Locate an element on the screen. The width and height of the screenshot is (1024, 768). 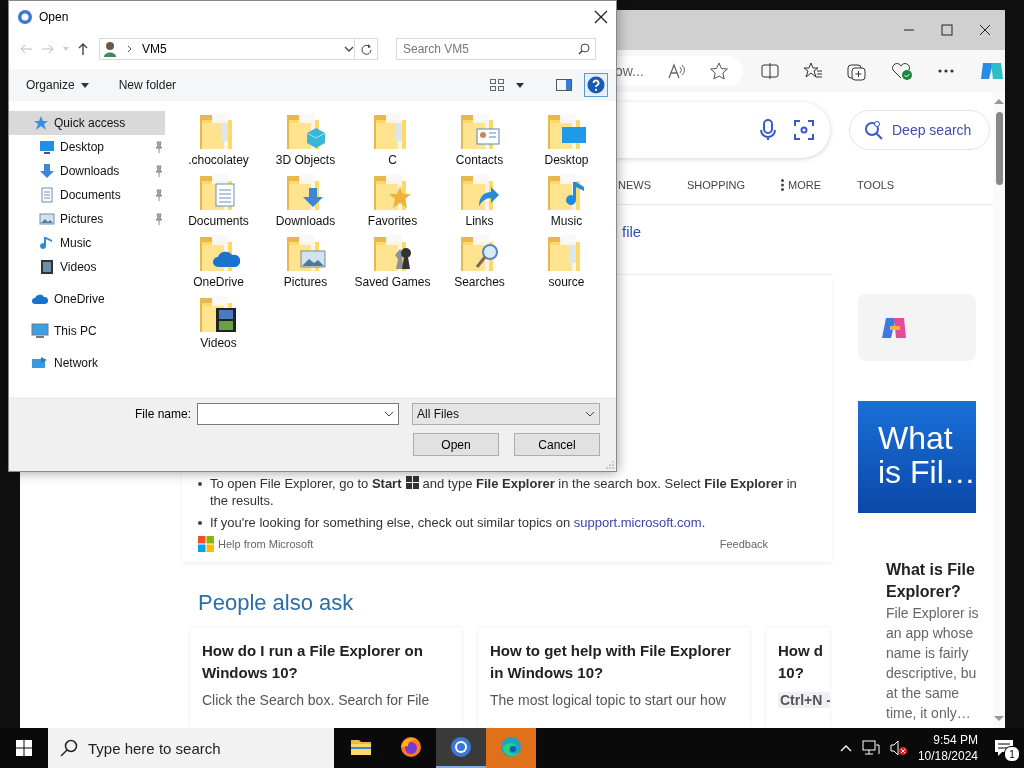
file-name-label: File name: is located at coordinates (162, 414).